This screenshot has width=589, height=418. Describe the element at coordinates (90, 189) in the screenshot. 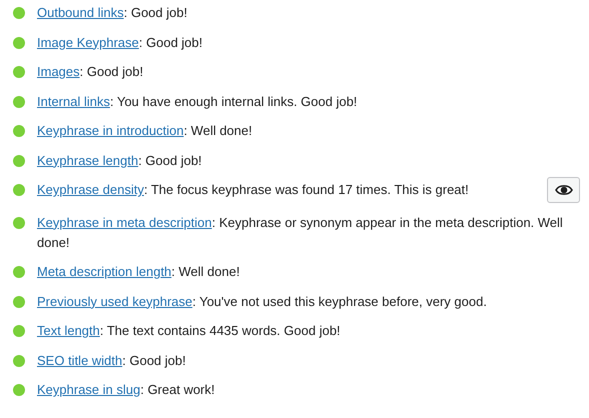

I see `result-link: Keyphrase density` at that location.